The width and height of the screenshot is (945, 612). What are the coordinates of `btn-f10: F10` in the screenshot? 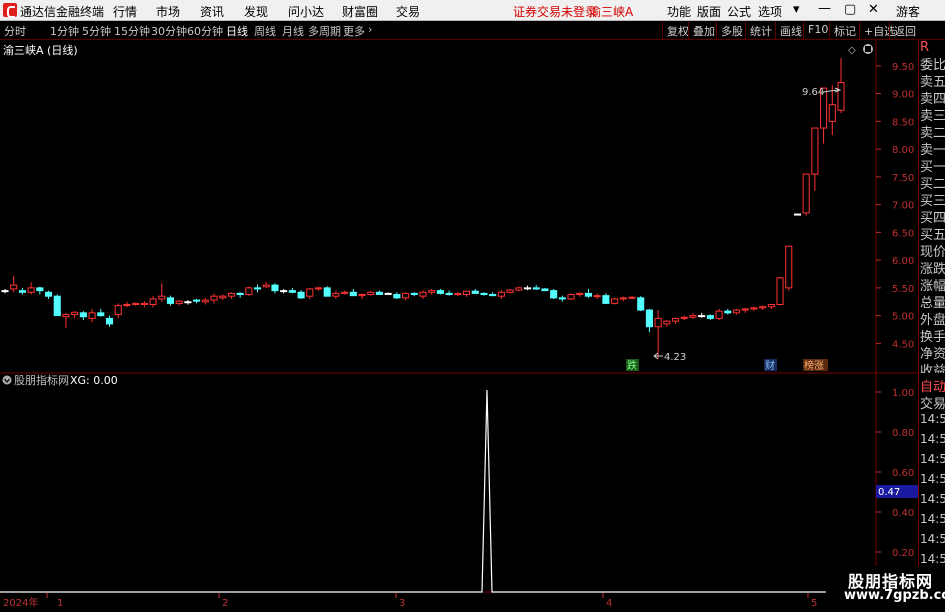 It's located at (817, 30).